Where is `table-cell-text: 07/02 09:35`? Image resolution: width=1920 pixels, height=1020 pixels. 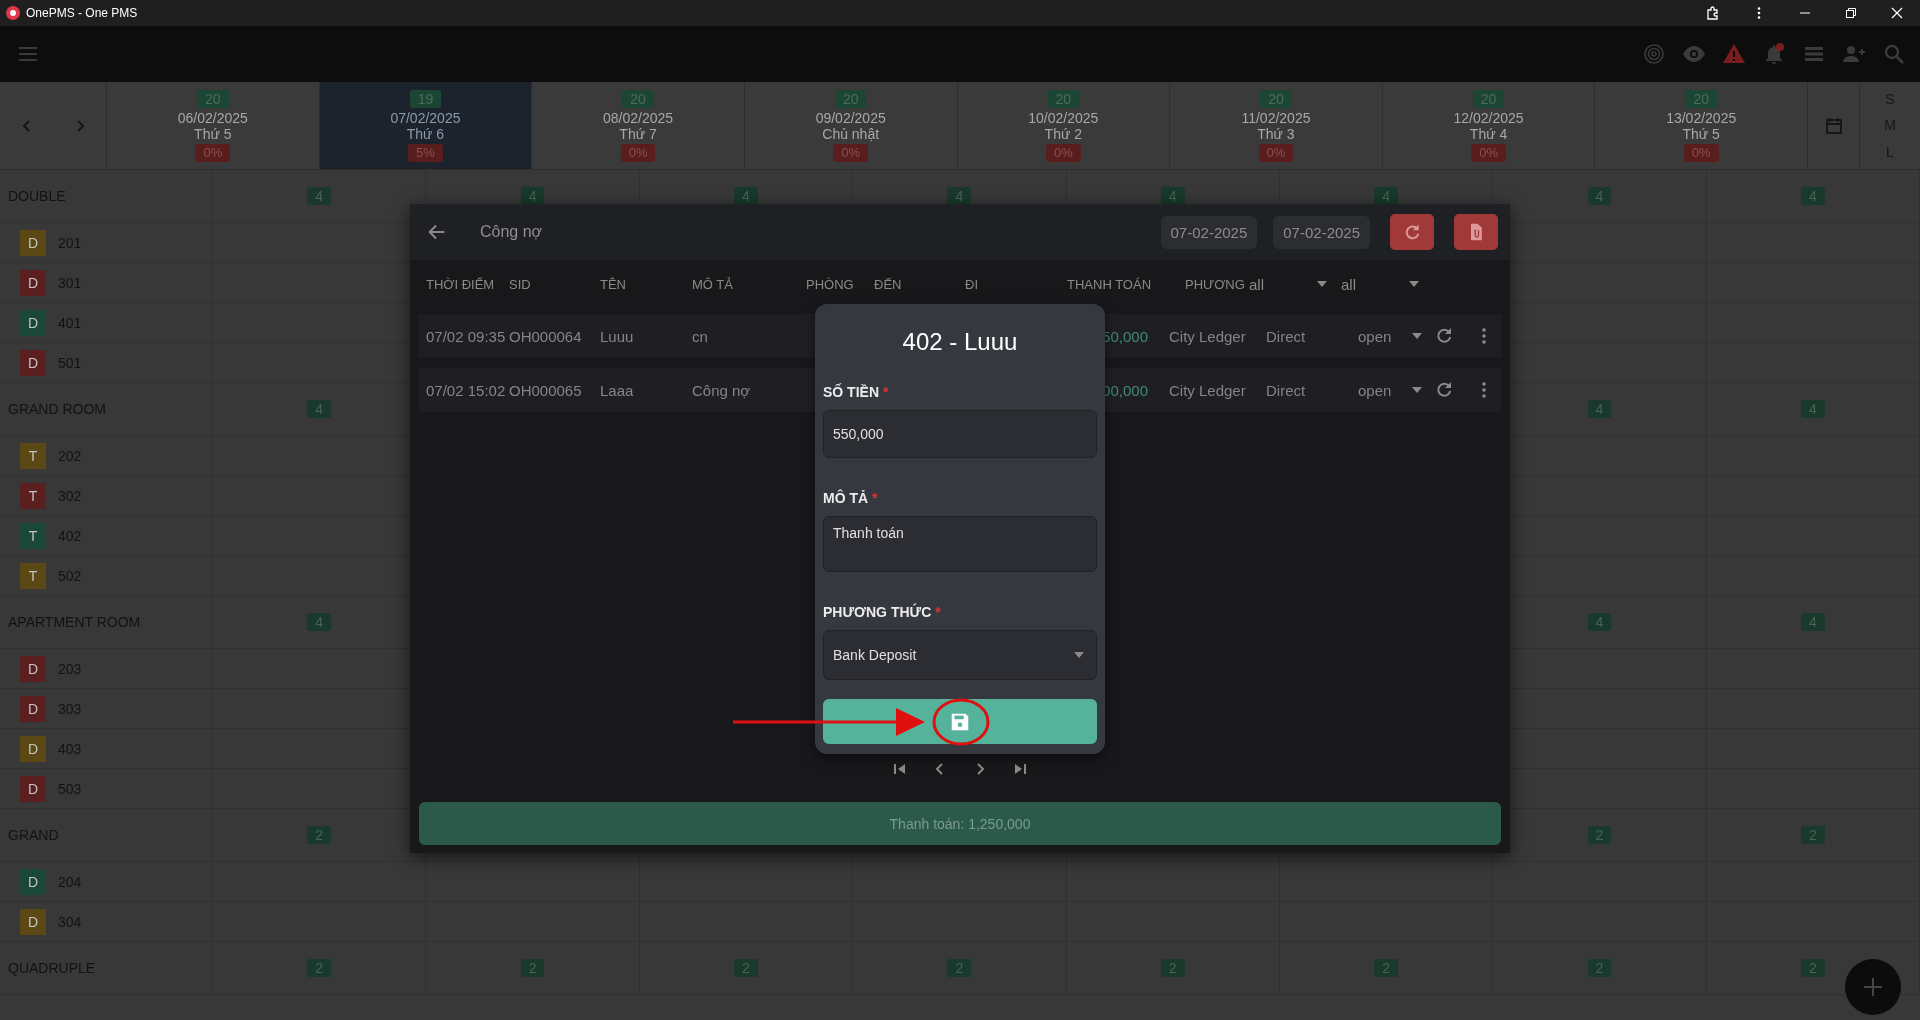
table-cell-text: 07/02 09:35 is located at coordinates (466, 336).